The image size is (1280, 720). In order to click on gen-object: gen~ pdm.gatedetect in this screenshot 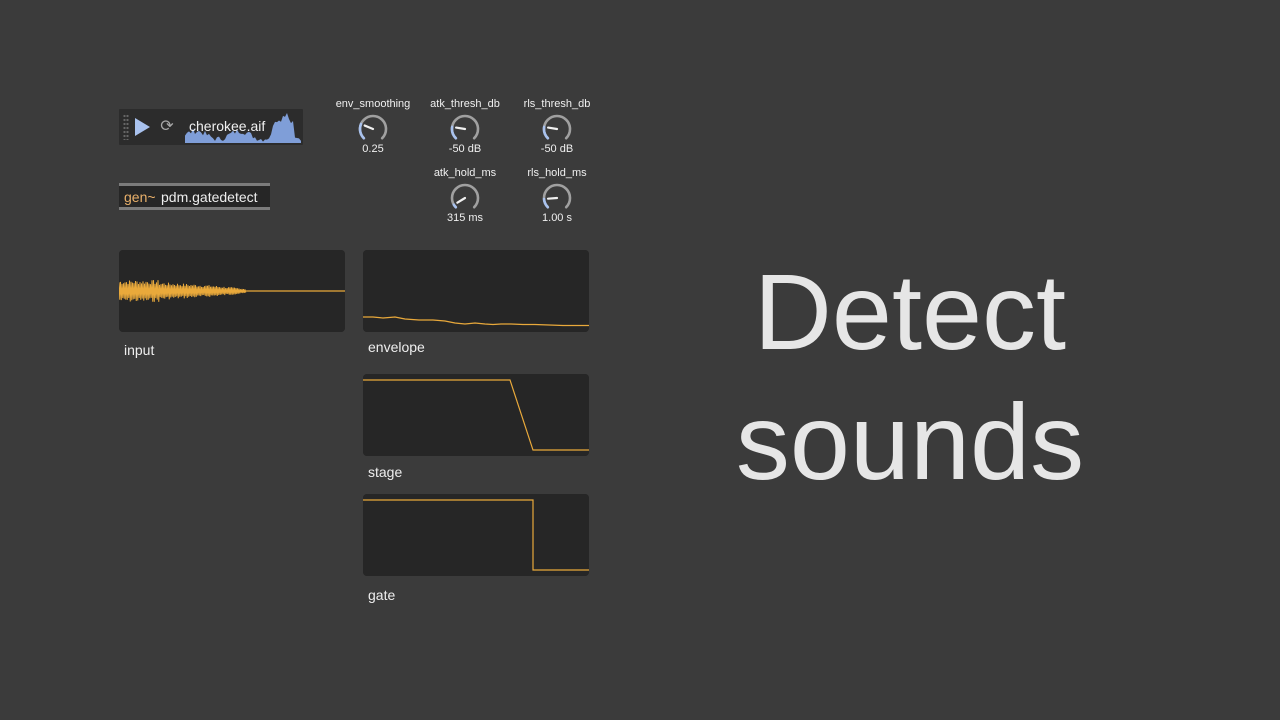, I will do `click(194, 196)`.